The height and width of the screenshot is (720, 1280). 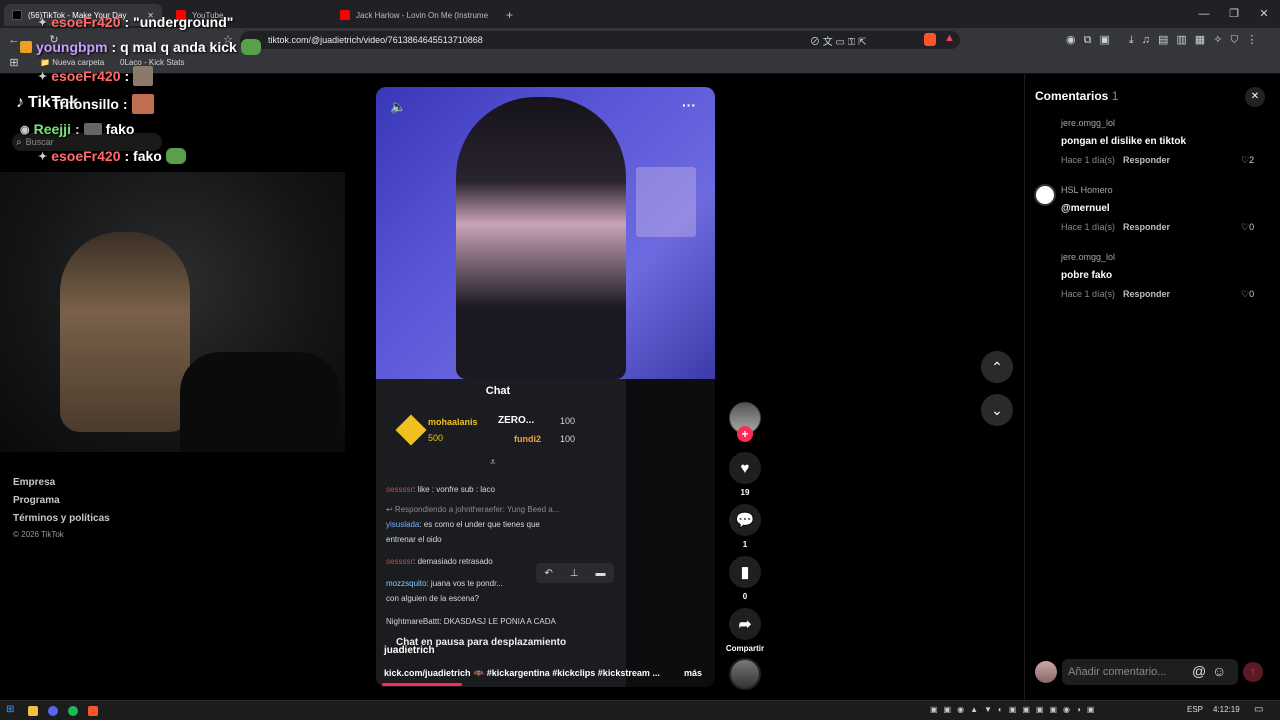 I want to click on spotify-icon, so click(x=73, y=711).